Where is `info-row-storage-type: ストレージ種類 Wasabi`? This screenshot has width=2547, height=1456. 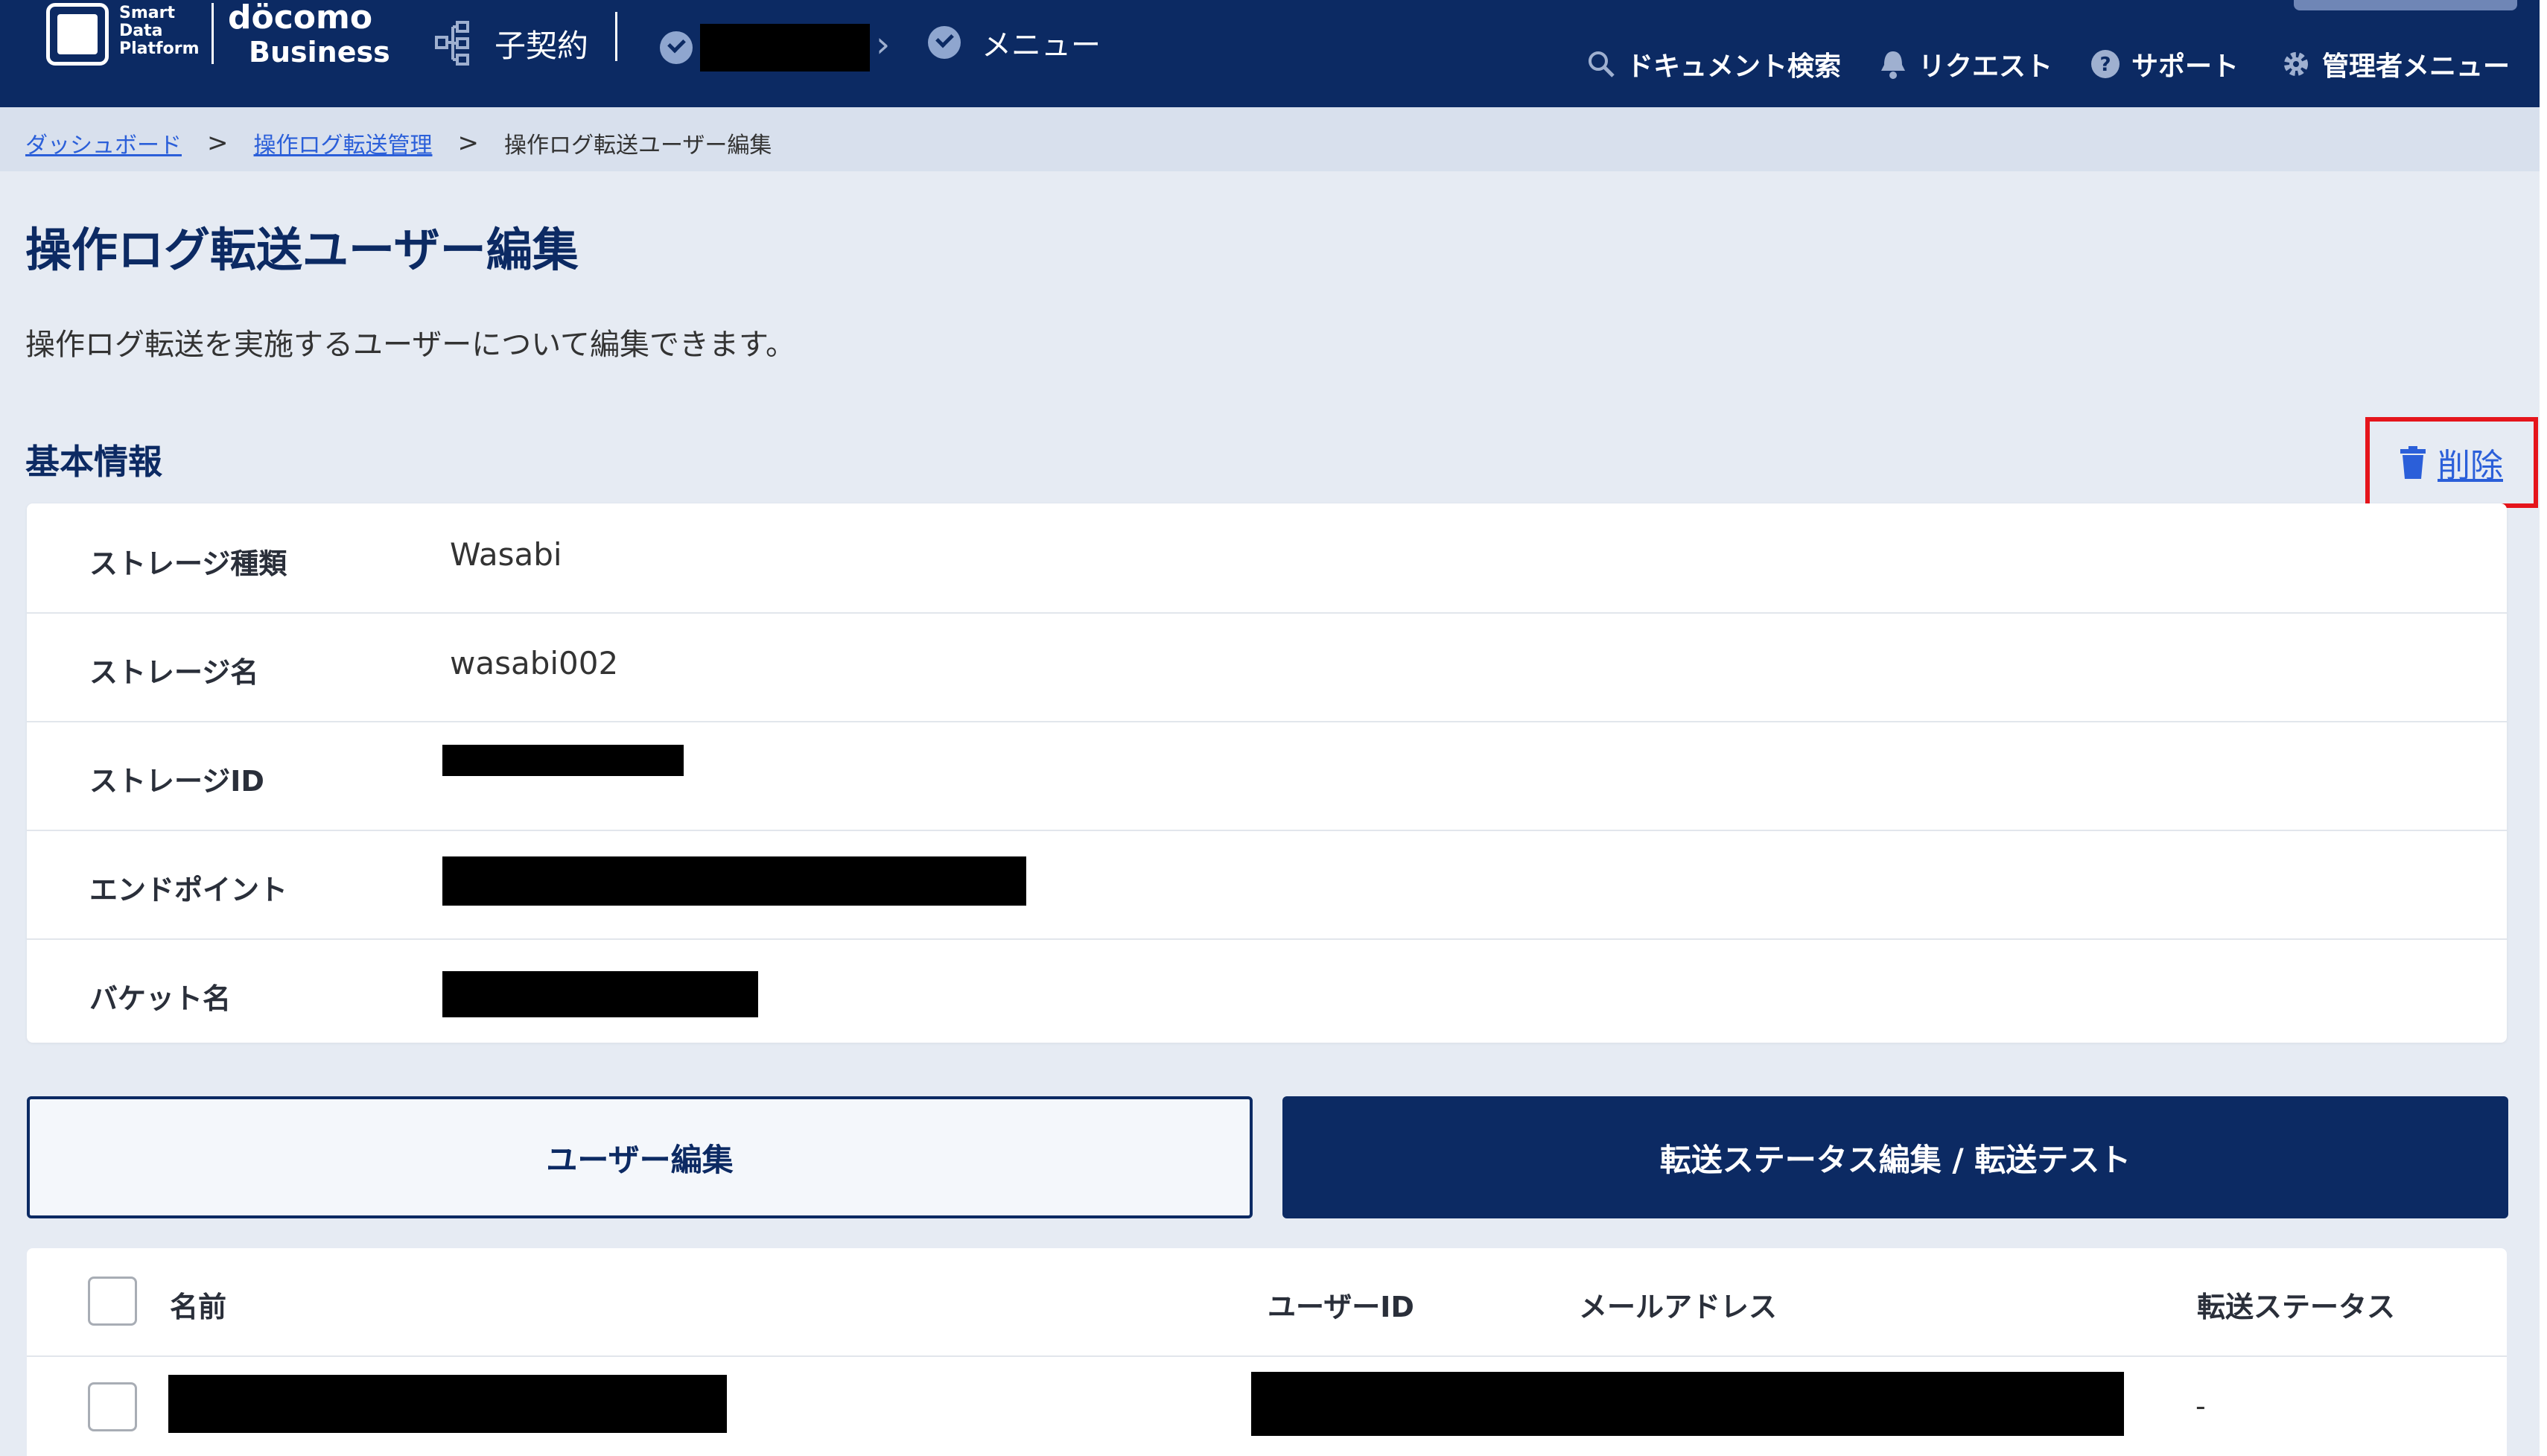
info-row-storage-type: ストレージ種類 Wasabi is located at coordinates (1267, 558).